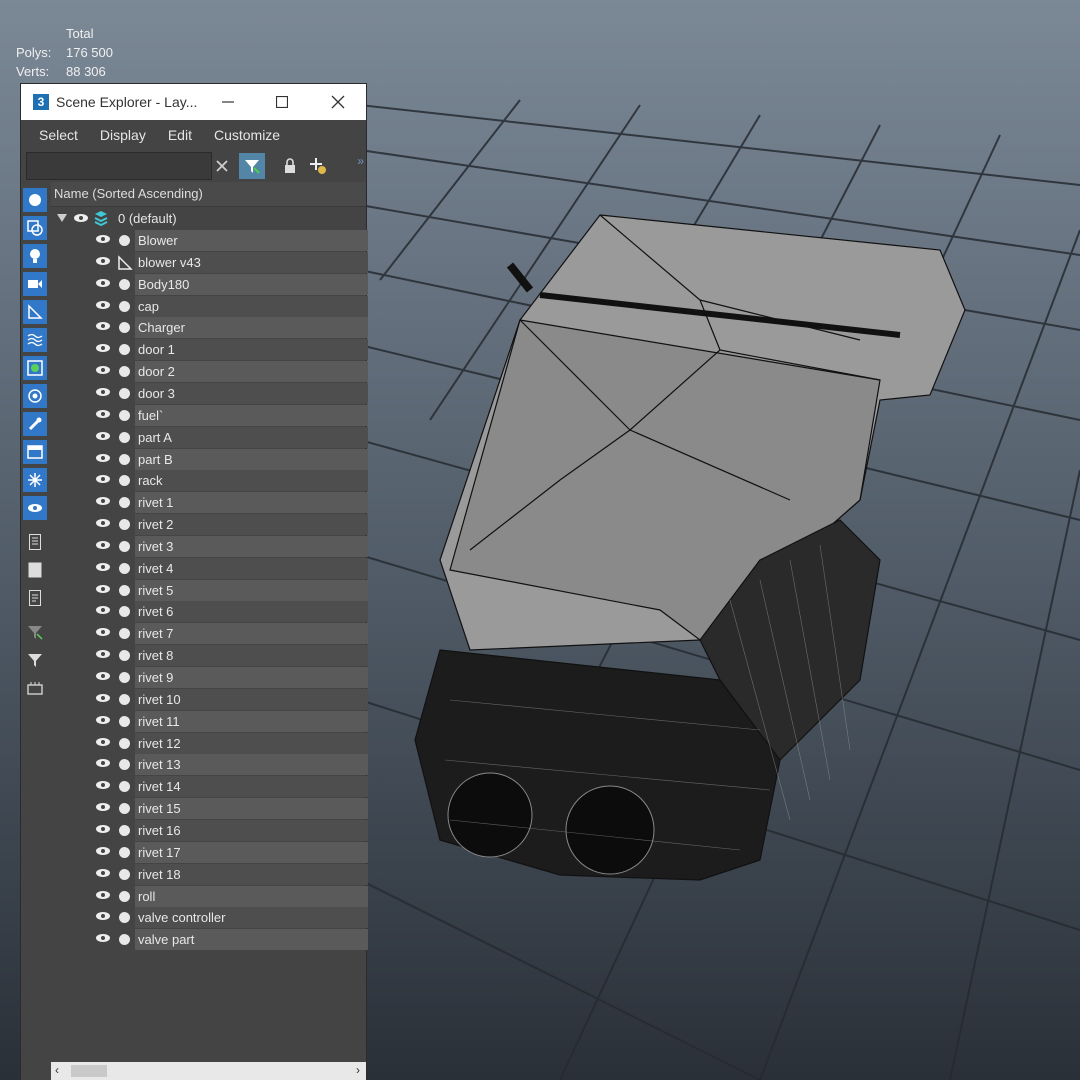 This screenshot has width=1080, height=1080. What do you see at coordinates (35, 256) in the screenshot?
I see `filter-lights` at bounding box center [35, 256].